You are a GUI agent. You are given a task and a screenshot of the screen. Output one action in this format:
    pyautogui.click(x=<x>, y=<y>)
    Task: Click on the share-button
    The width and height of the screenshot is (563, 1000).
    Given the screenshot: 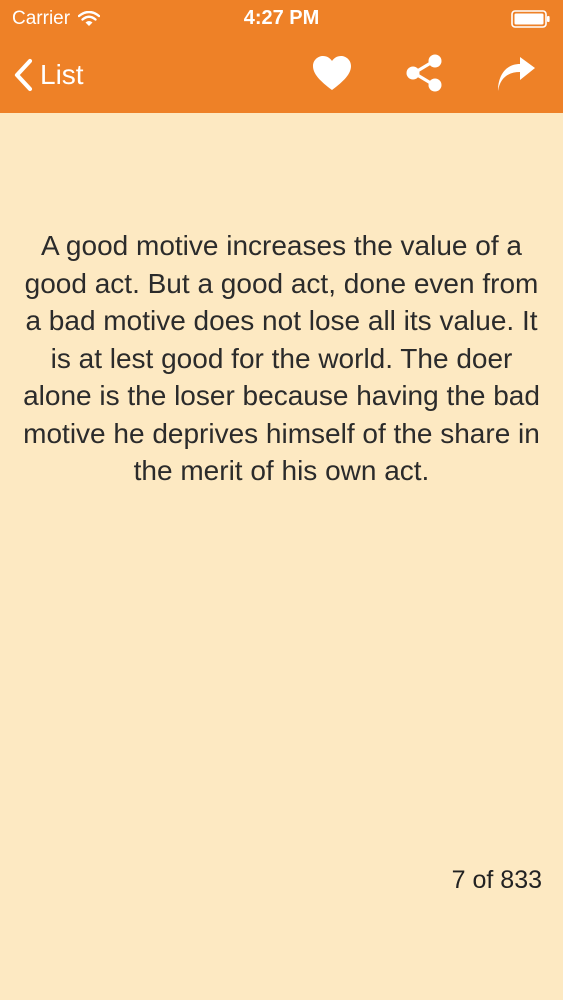 What is the action you would take?
    pyautogui.click(x=424, y=75)
    